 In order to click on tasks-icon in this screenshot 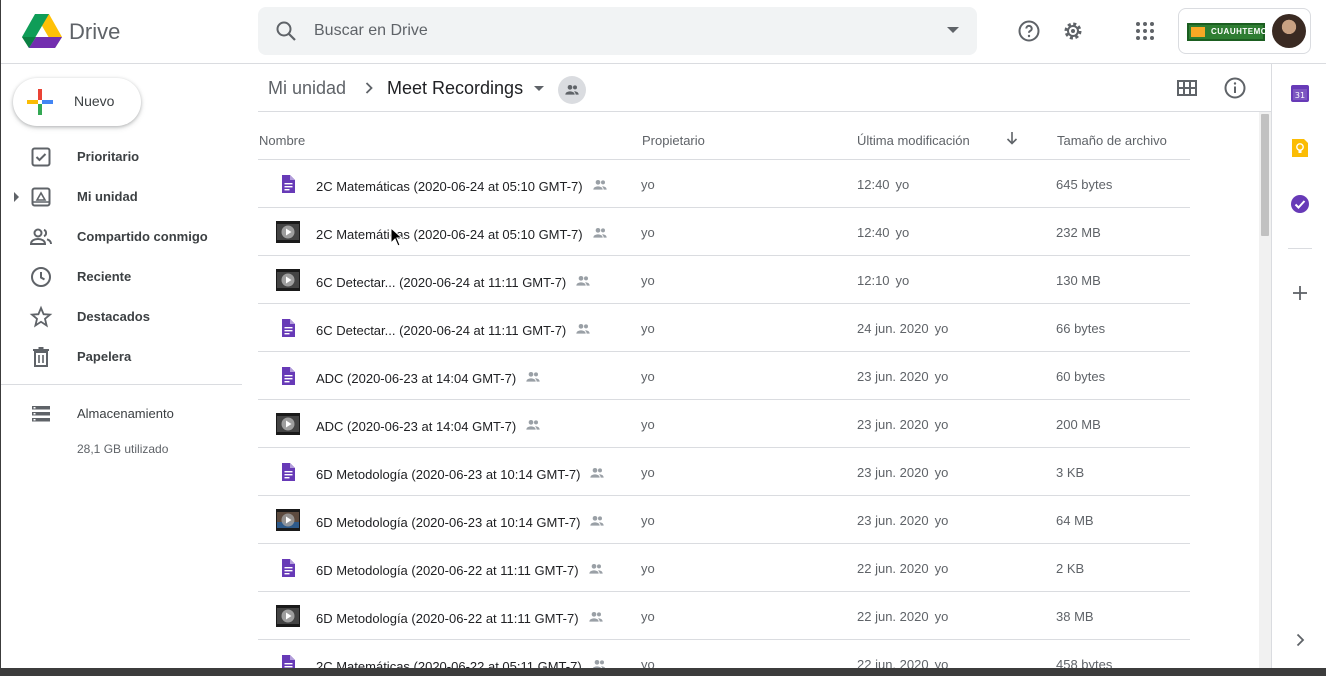, I will do `click(1300, 204)`.